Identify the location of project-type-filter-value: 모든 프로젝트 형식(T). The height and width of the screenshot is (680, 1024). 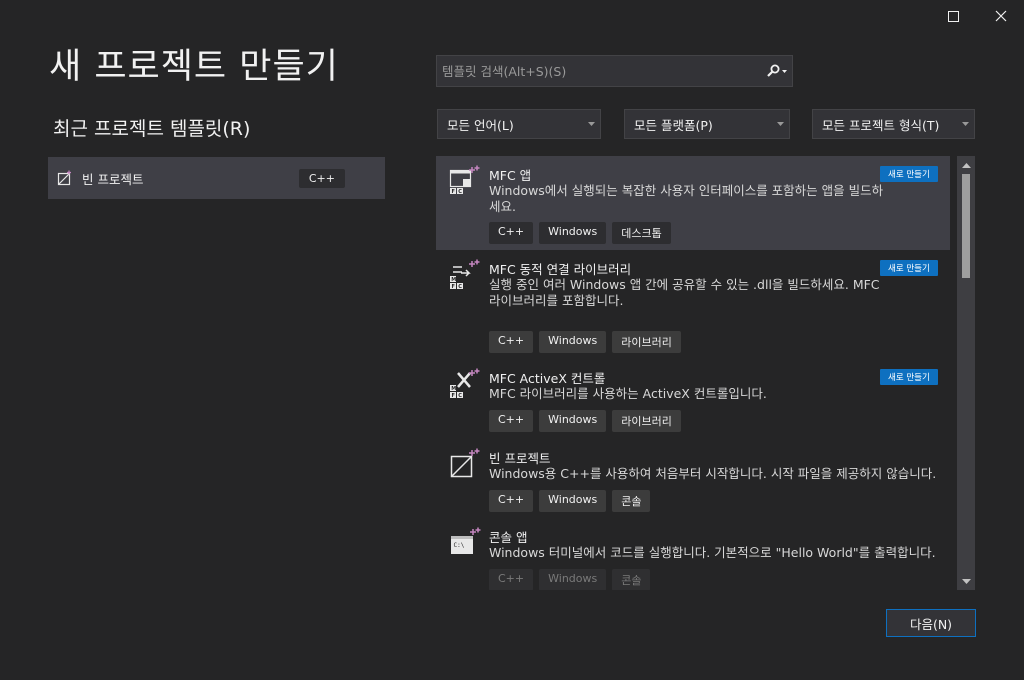
(881, 125).